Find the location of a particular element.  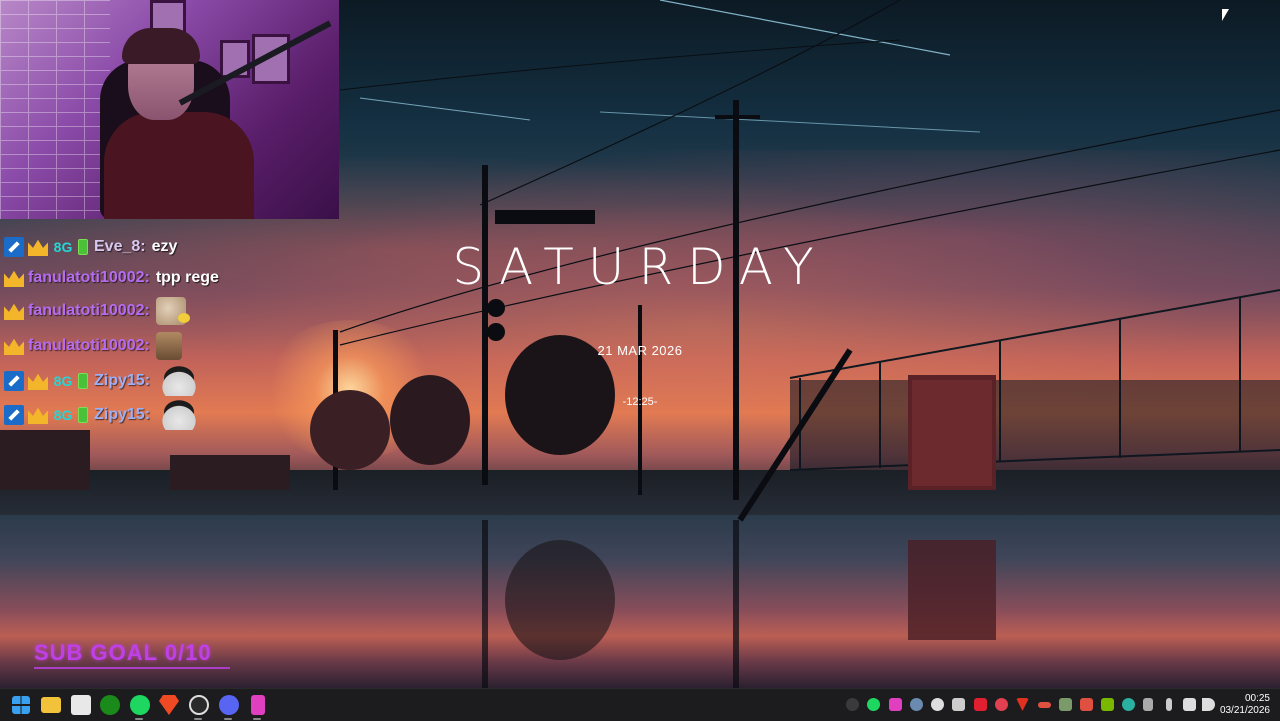

webcam-brick-wall is located at coordinates (55, 109).